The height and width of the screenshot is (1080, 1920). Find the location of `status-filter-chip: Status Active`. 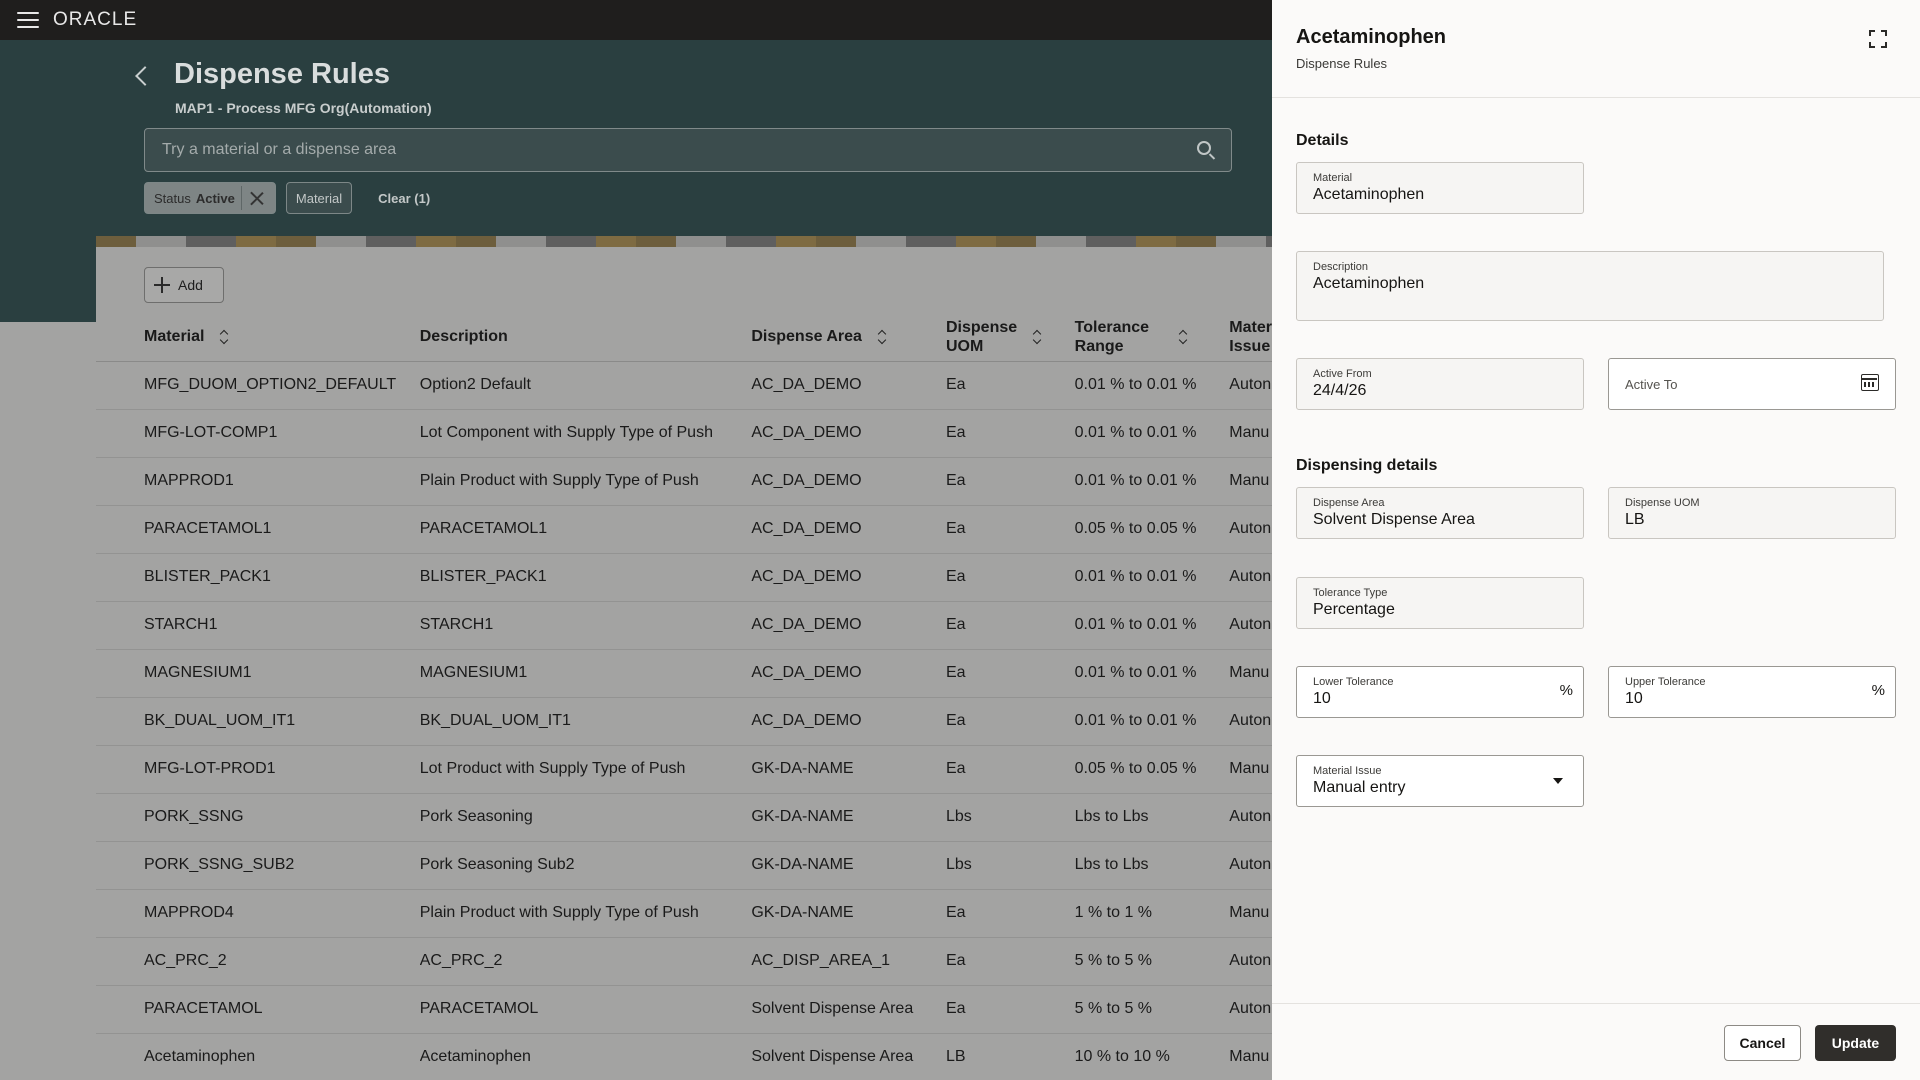

status-filter-chip: Status Active is located at coordinates (210, 198).